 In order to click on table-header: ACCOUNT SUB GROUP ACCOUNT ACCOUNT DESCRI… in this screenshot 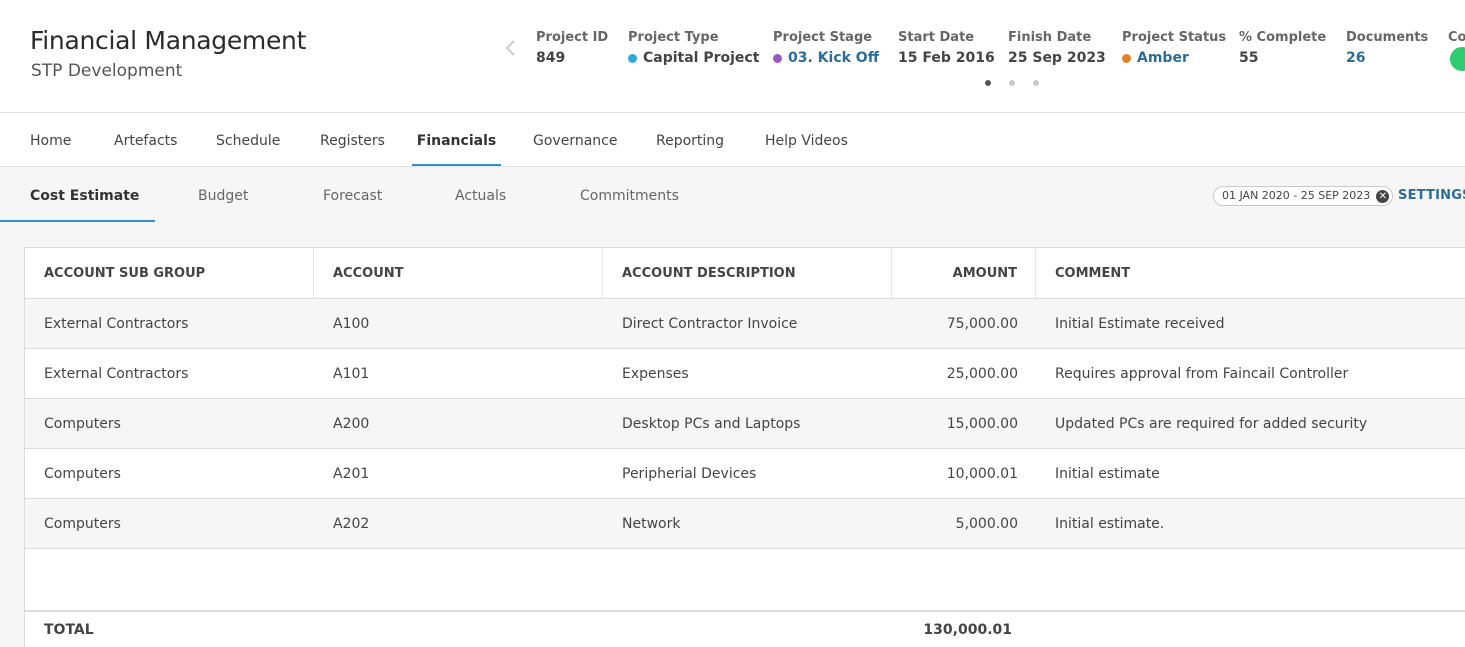, I will do `click(745, 273)`.